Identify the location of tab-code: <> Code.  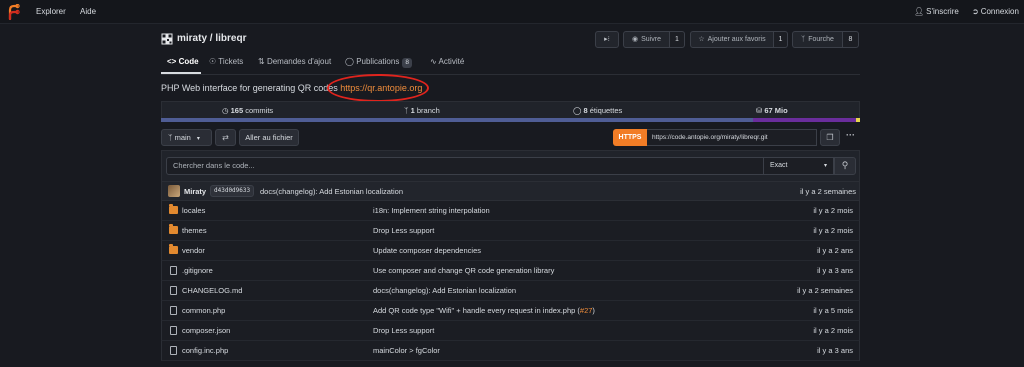
(183, 61).